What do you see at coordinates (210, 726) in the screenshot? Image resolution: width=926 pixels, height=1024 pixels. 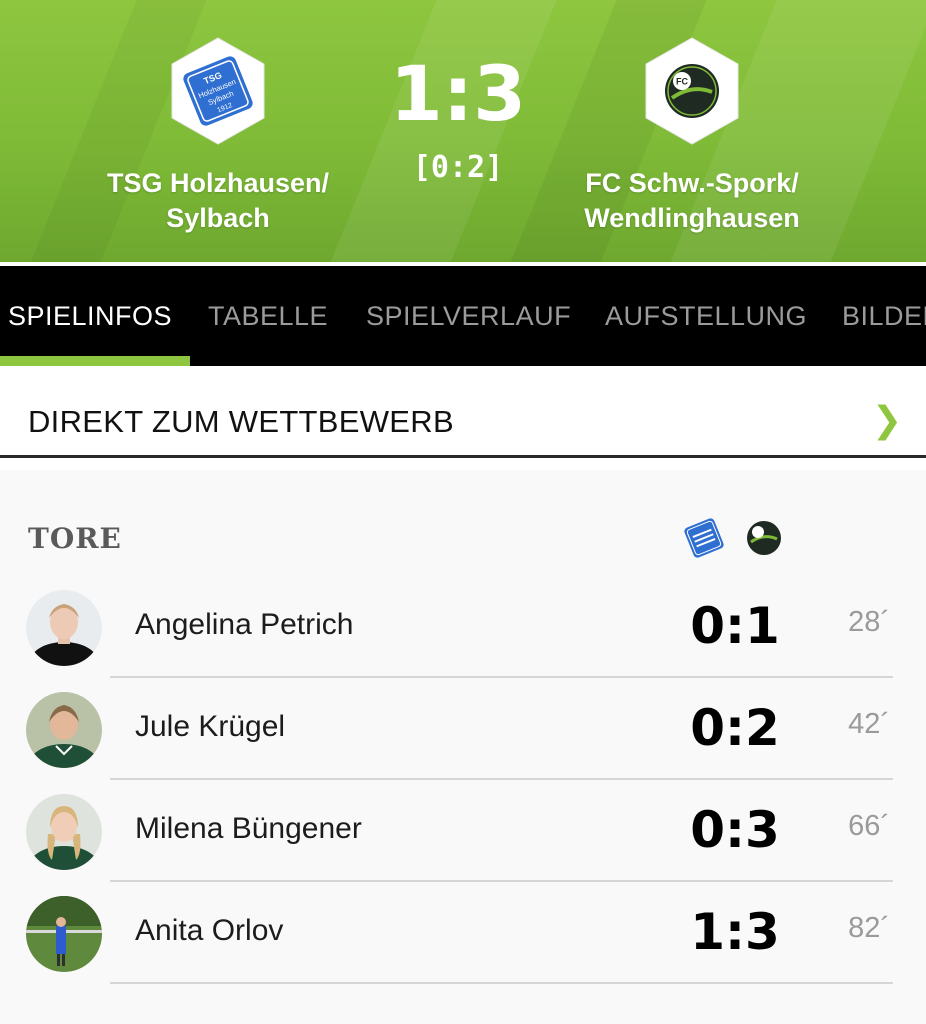 I see `goal-scorer-name: Jule Krügel` at bounding box center [210, 726].